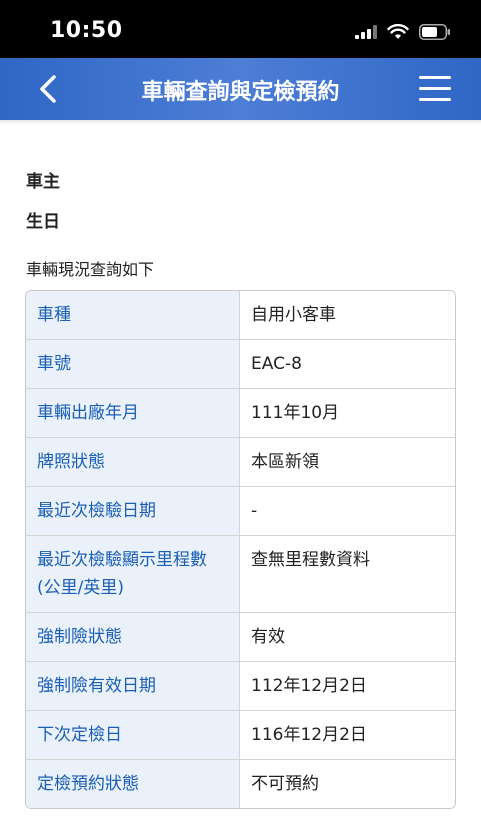 The height and width of the screenshot is (830, 481). I want to click on table-row: 下次定檢日 116年12月2日, so click(240, 734).